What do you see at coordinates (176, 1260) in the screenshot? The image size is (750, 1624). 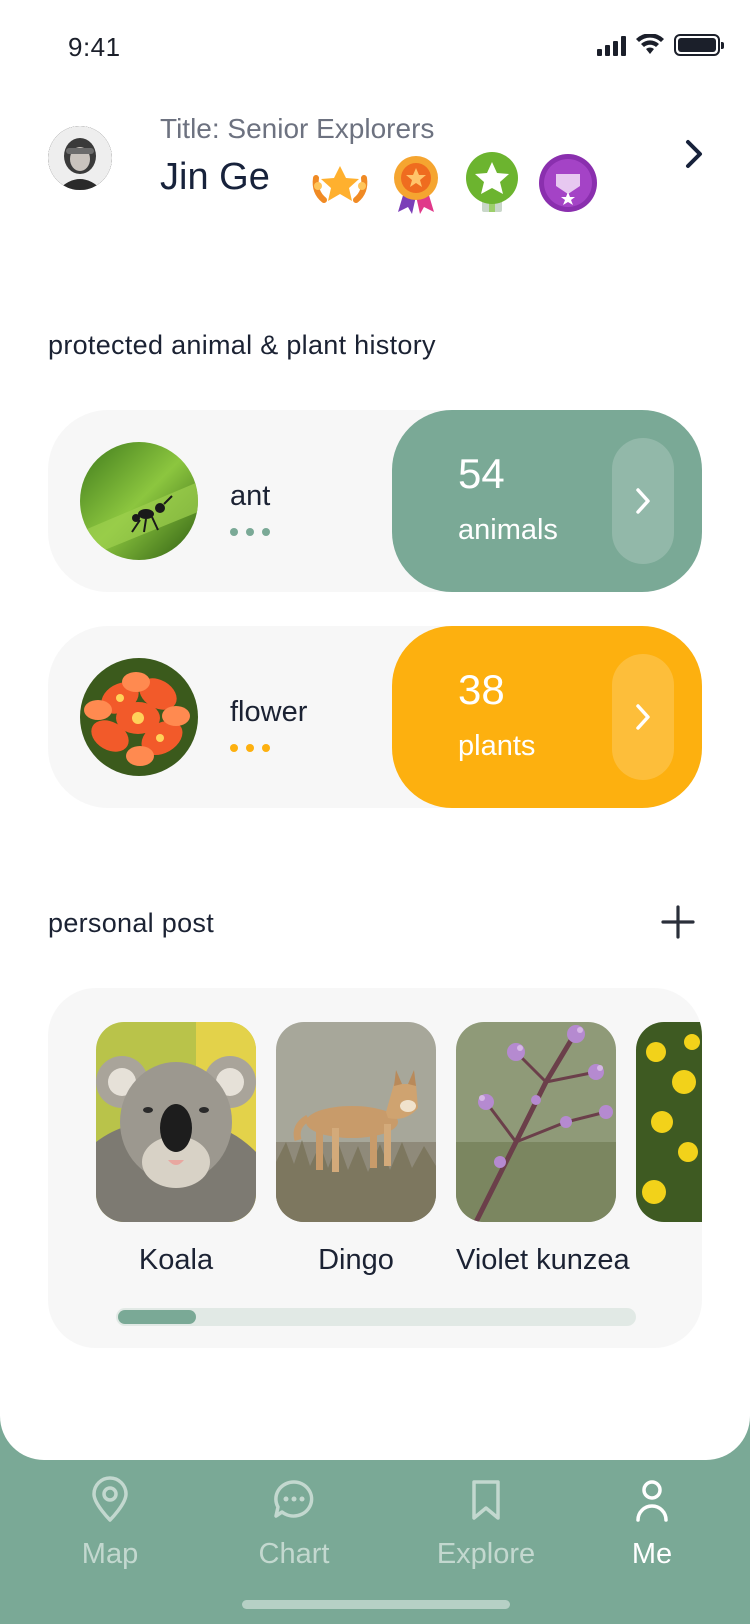 I see `post-name: Koala` at bounding box center [176, 1260].